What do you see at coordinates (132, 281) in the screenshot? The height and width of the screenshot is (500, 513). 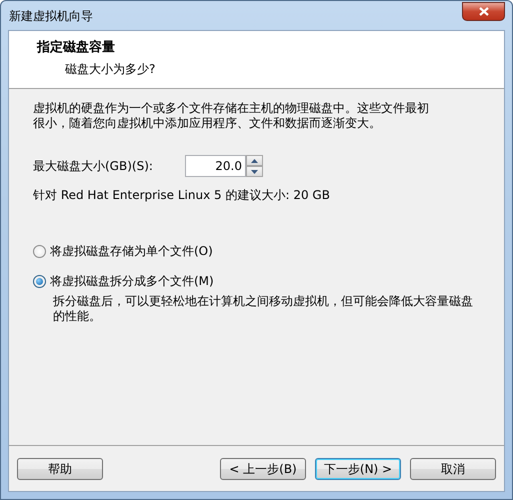 I see `radio-label: 将虚拟磁盘拆分成多个文件(M)` at bounding box center [132, 281].